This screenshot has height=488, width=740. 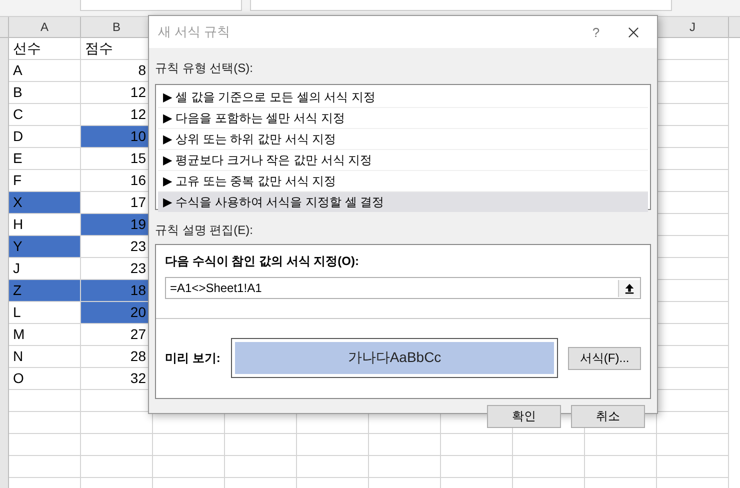 I want to click on formula-field: =A1<>Sheet1!A1, so click(x=403, y=288).